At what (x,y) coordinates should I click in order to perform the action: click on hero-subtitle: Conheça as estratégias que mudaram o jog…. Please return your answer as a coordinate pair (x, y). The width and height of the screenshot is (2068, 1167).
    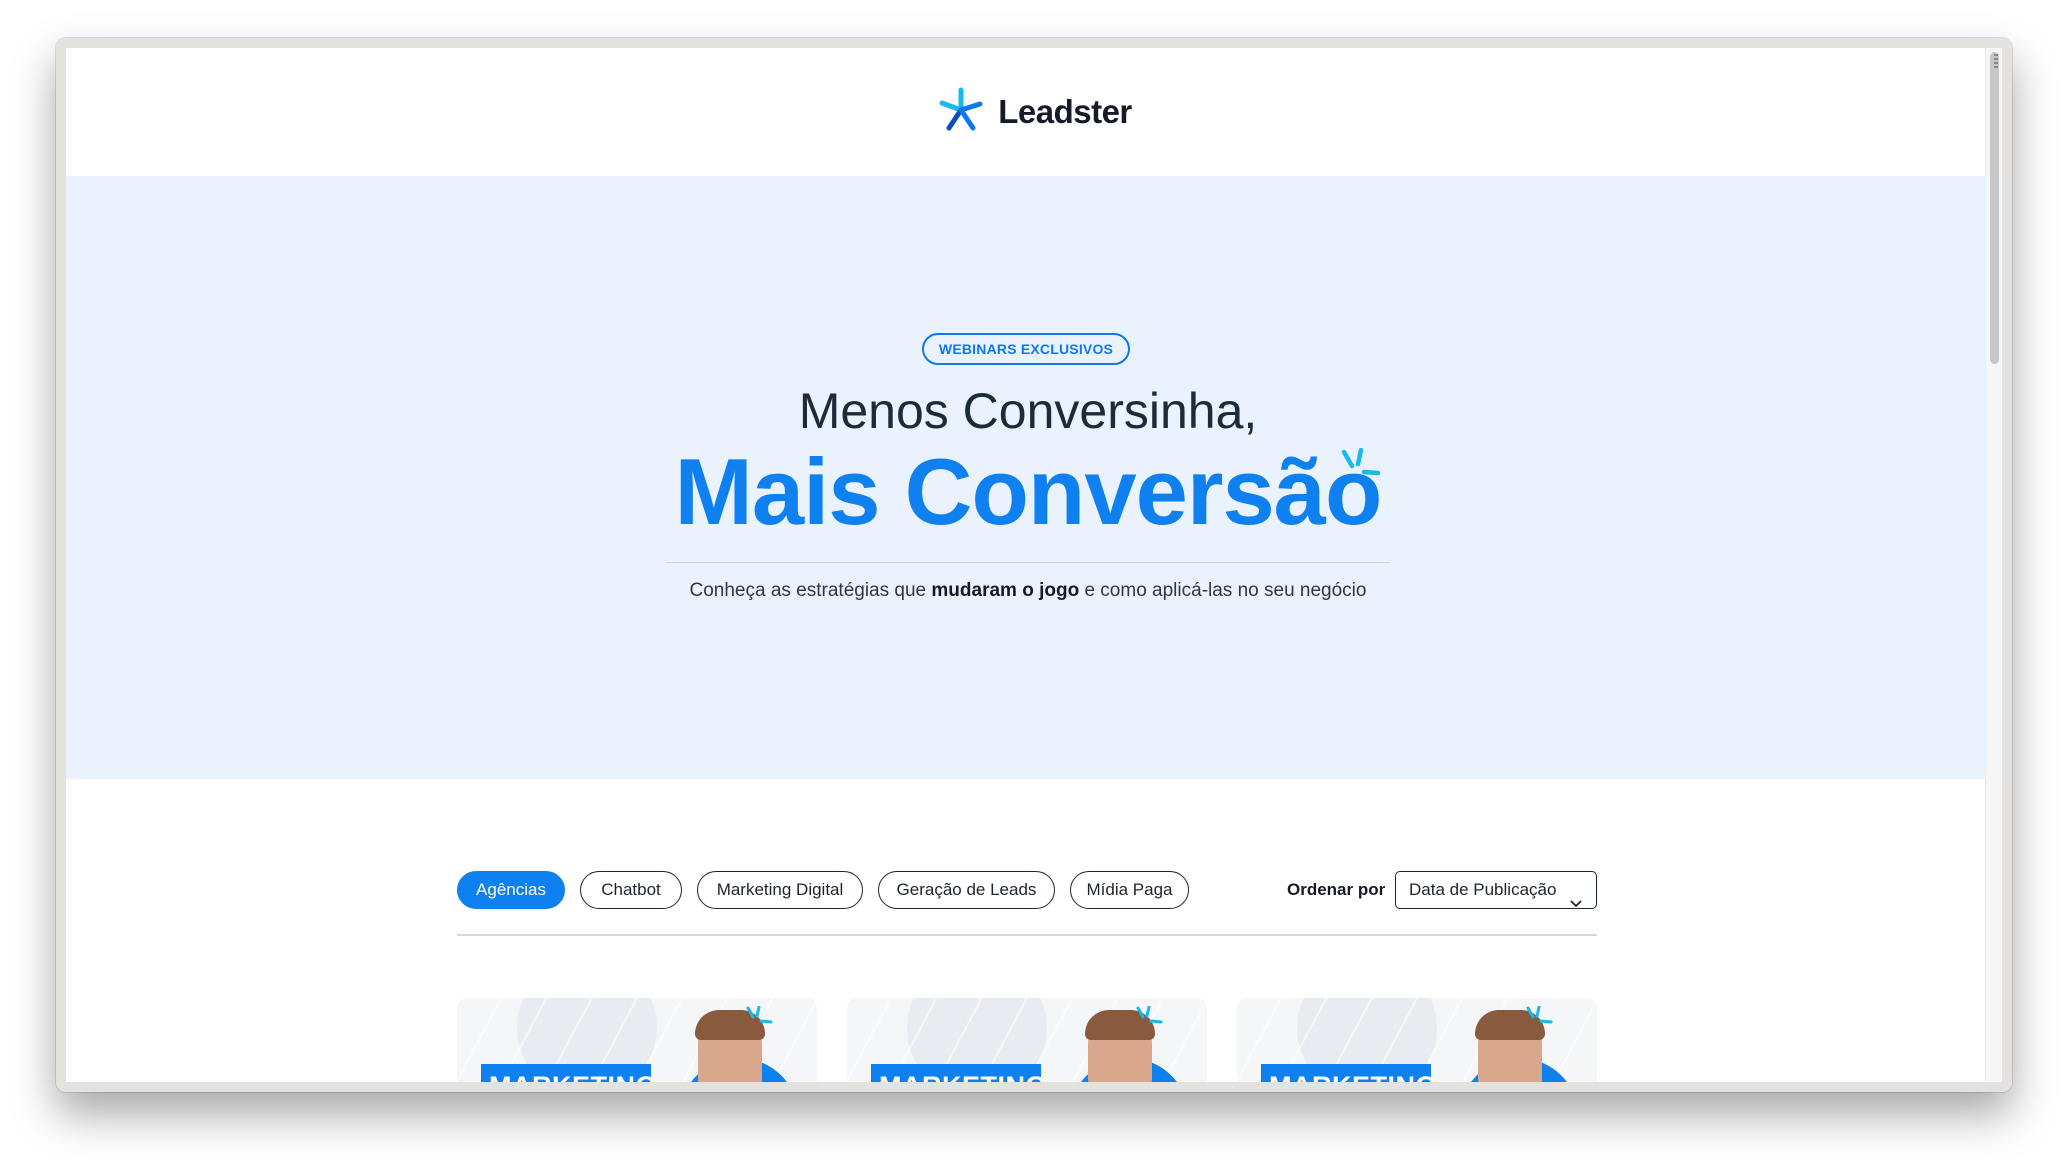
    Looking at the image, I should click on (1028, 590).